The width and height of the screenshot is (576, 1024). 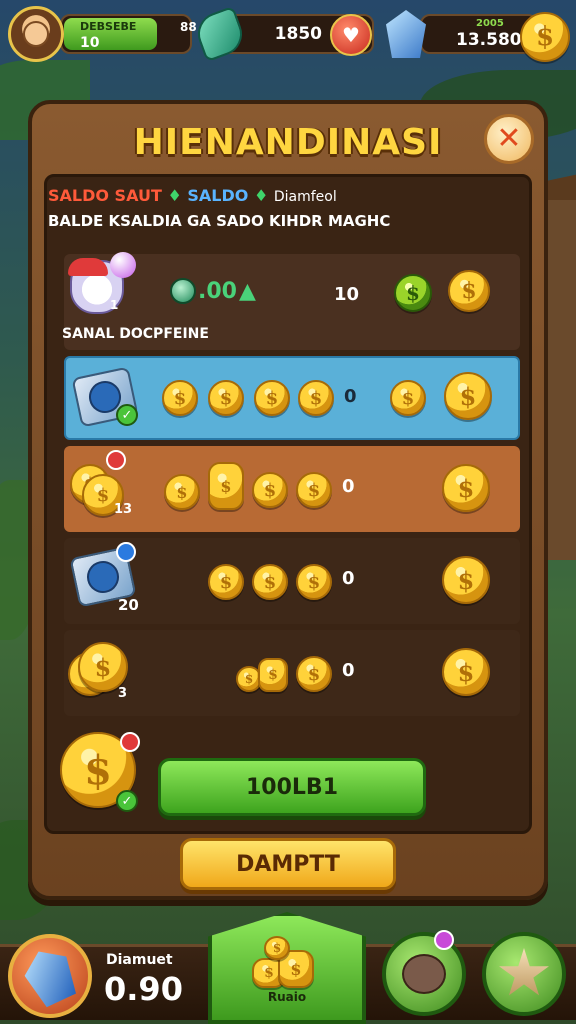 I want to click on coin-small-value: 2005, so click(x=490, y=23).